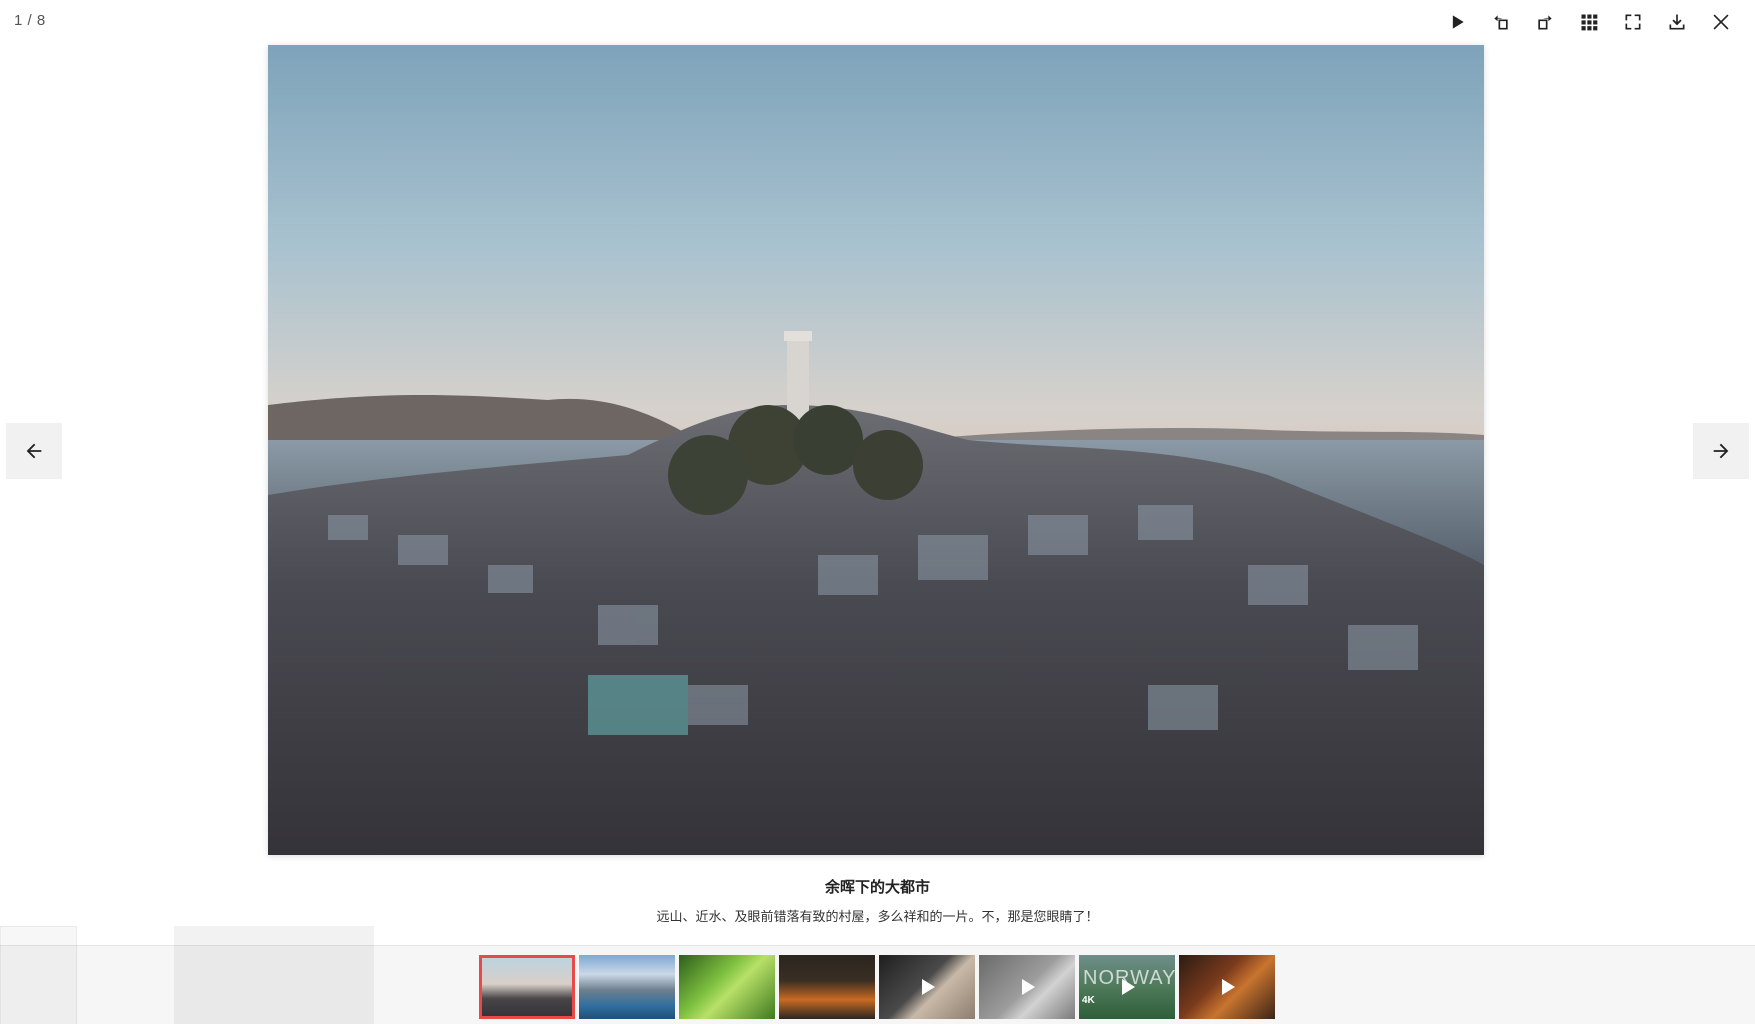 This screenshot has width=1755, height=1024. I want to click on rotate-left-button, so click(1501, 22).